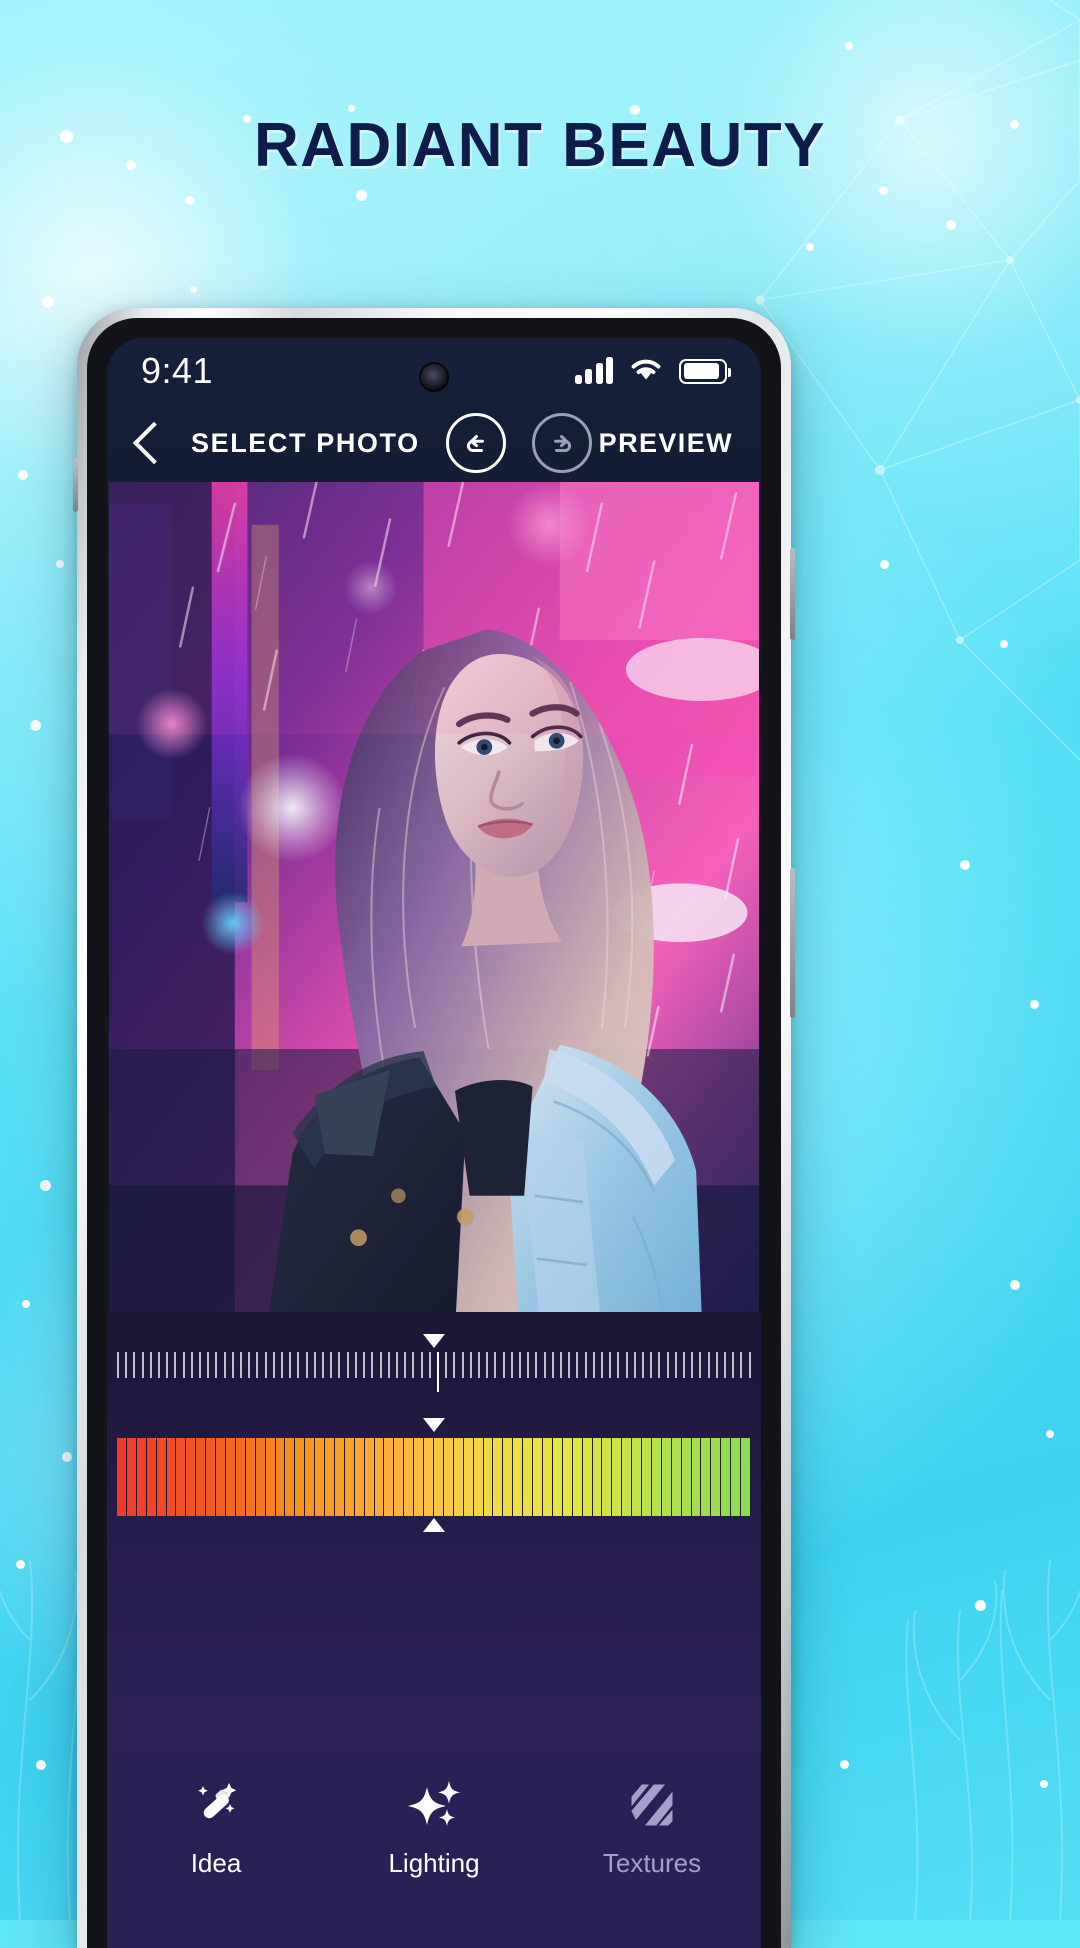 This screenshot has width=1080, height=1948. I want to click on tab-idea: Idea, so click(216, 1827).